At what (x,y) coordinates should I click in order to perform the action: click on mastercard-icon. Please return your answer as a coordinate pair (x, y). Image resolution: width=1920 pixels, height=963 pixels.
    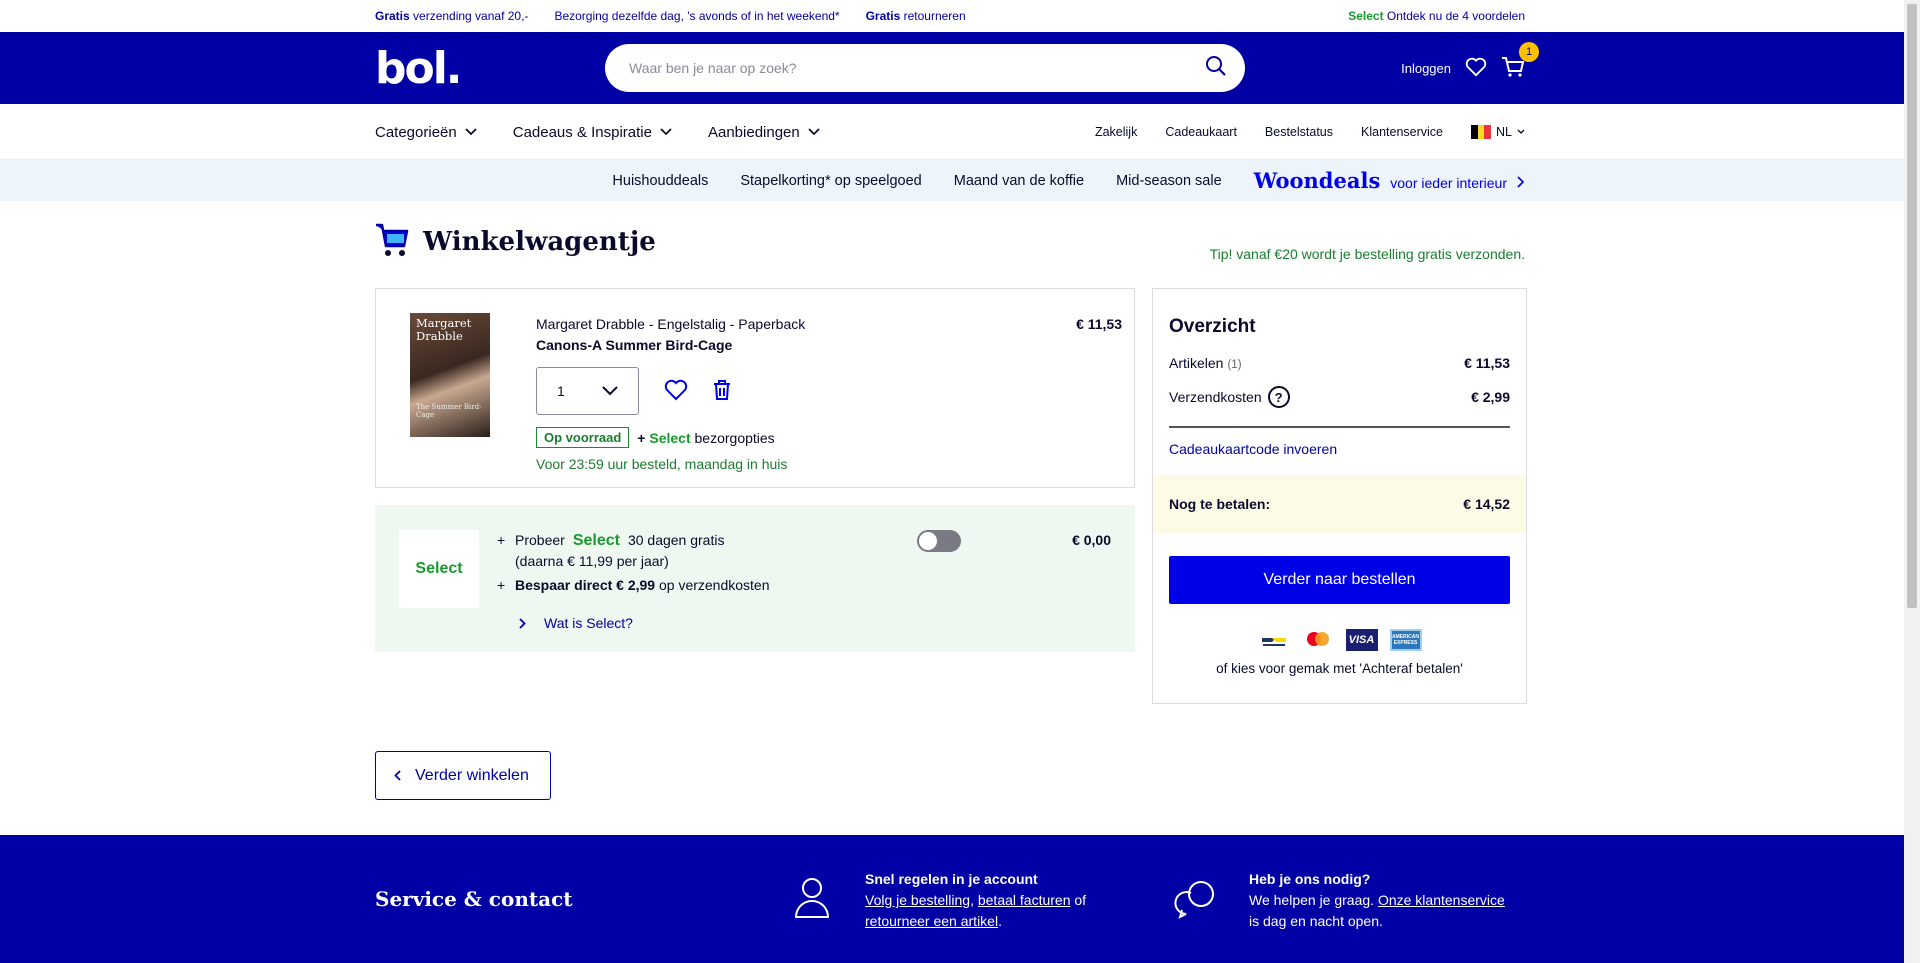
    Looking at the image, I should click on (1318, 640).